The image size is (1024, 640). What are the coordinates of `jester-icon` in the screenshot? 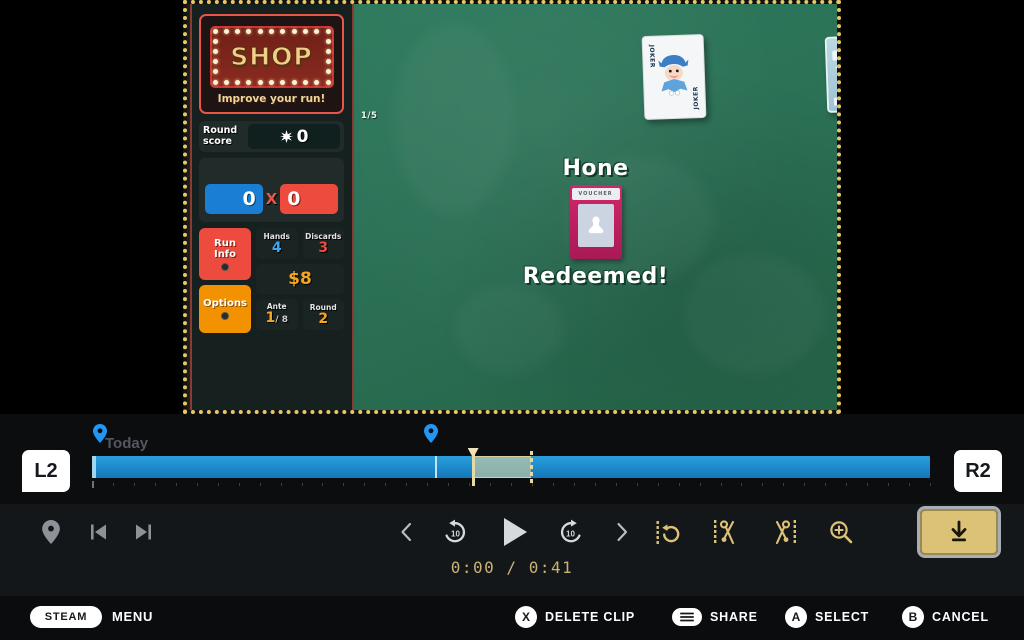 It's located at (673, 75).